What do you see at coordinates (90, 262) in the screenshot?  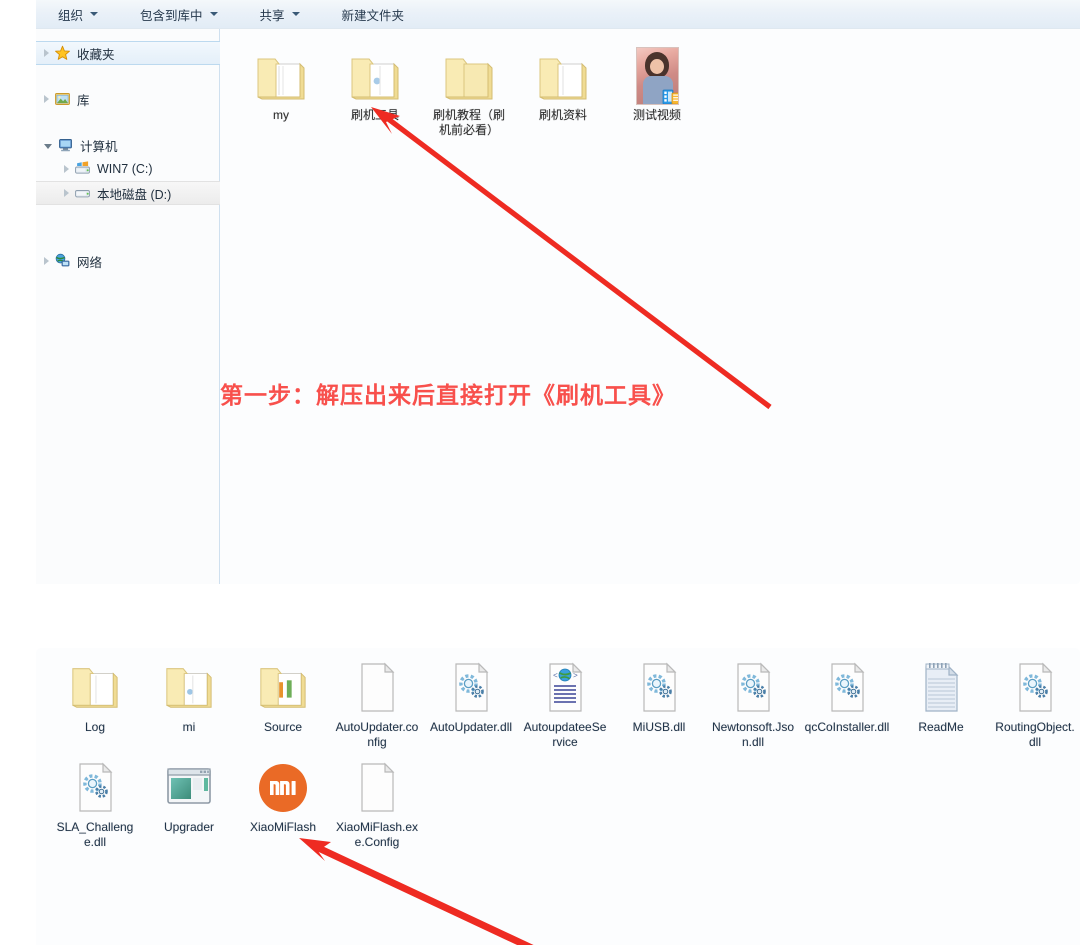 I see `sidebar-item-label: 网络` at bounding box center [90, 262].